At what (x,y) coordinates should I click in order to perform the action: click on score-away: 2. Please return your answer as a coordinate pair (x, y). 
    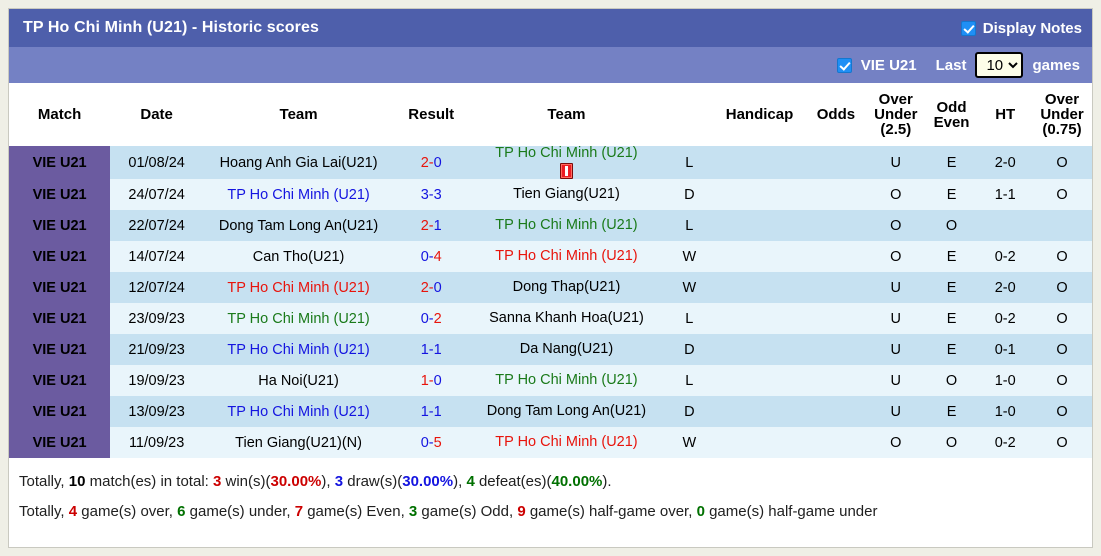
    Looking at the image, I should click on (437, 318).